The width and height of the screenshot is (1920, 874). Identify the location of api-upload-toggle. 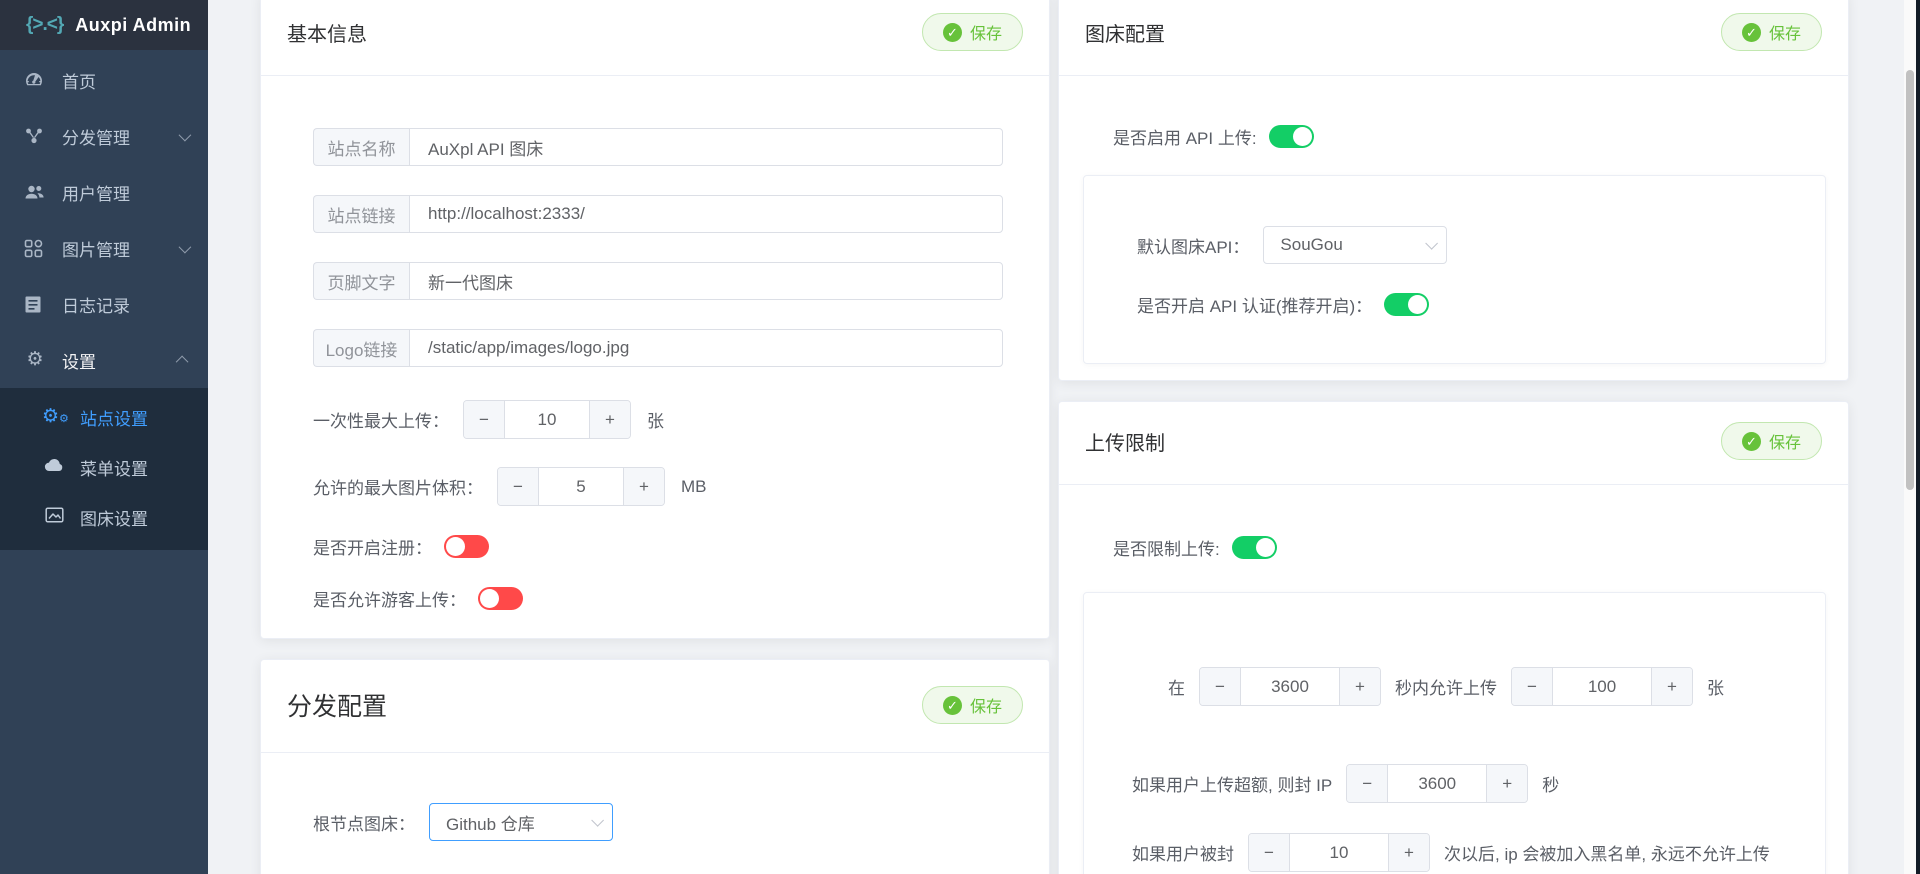
(1291, 136).